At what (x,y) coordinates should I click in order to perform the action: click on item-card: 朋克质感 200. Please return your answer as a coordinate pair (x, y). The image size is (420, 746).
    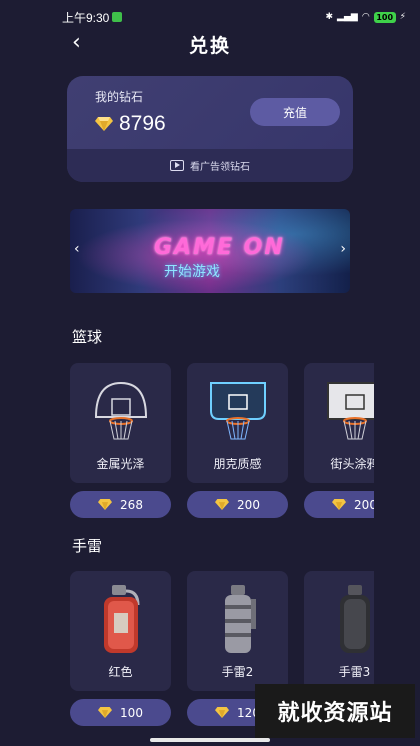
    Looking at the image, I should click on (237, 440).